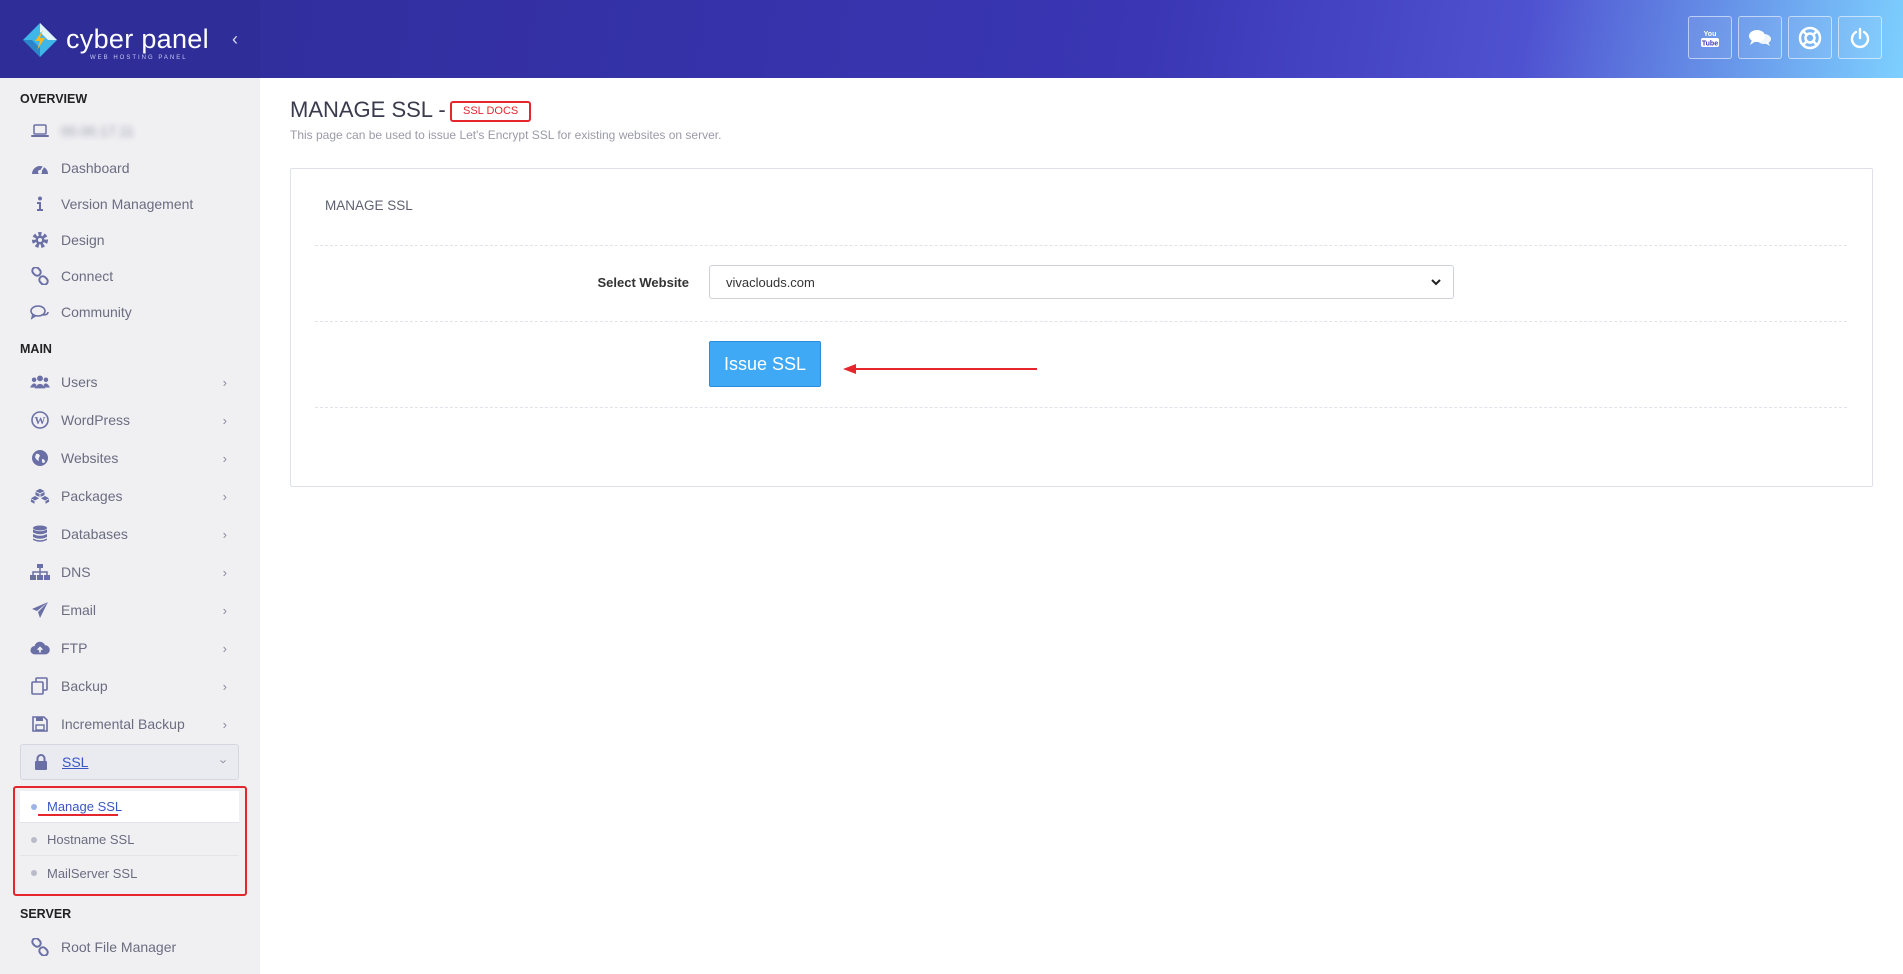 The width and height of the screenshot is (1903, 974). Describe the element at coordinates (119, 947) in the screenshot. I see `sidebar-item-label: Root File Manager` at that location.